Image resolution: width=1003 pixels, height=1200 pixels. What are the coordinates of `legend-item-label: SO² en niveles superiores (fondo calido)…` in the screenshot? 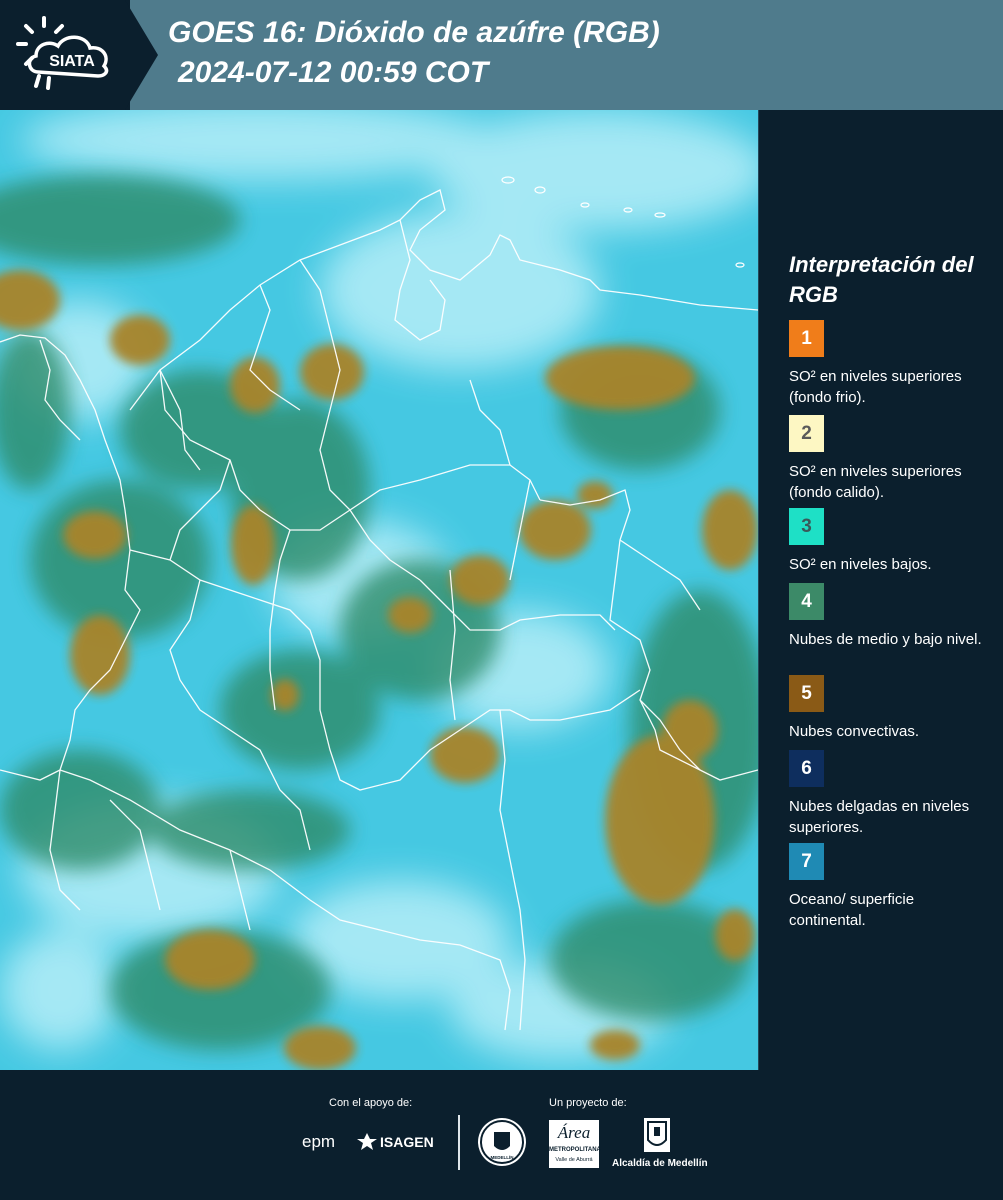 It's located at (875, 482).